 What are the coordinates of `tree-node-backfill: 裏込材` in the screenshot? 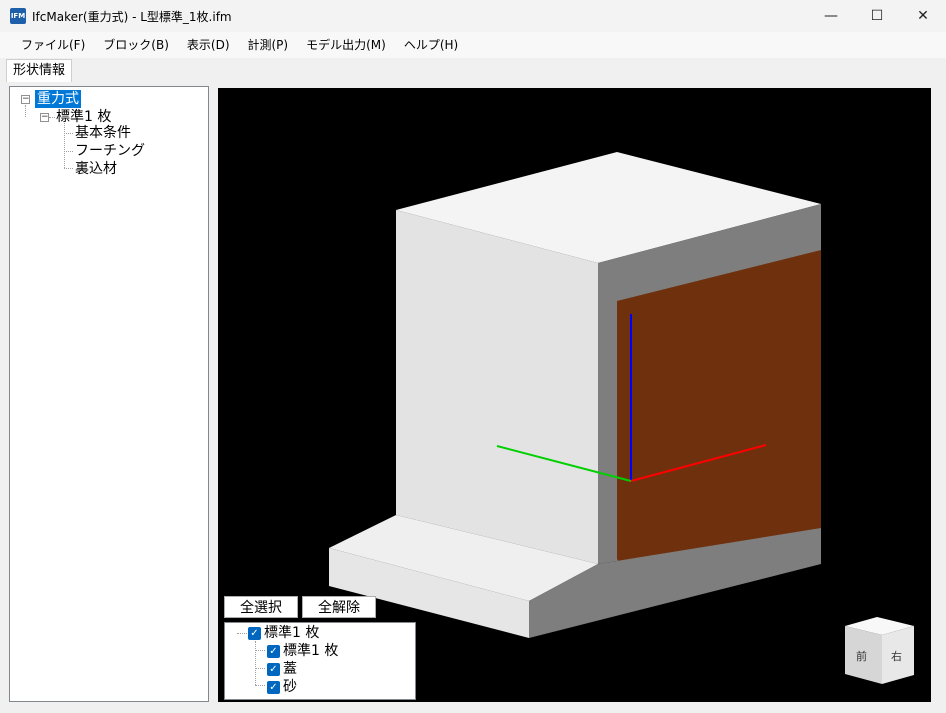 It's located at (96, 169).